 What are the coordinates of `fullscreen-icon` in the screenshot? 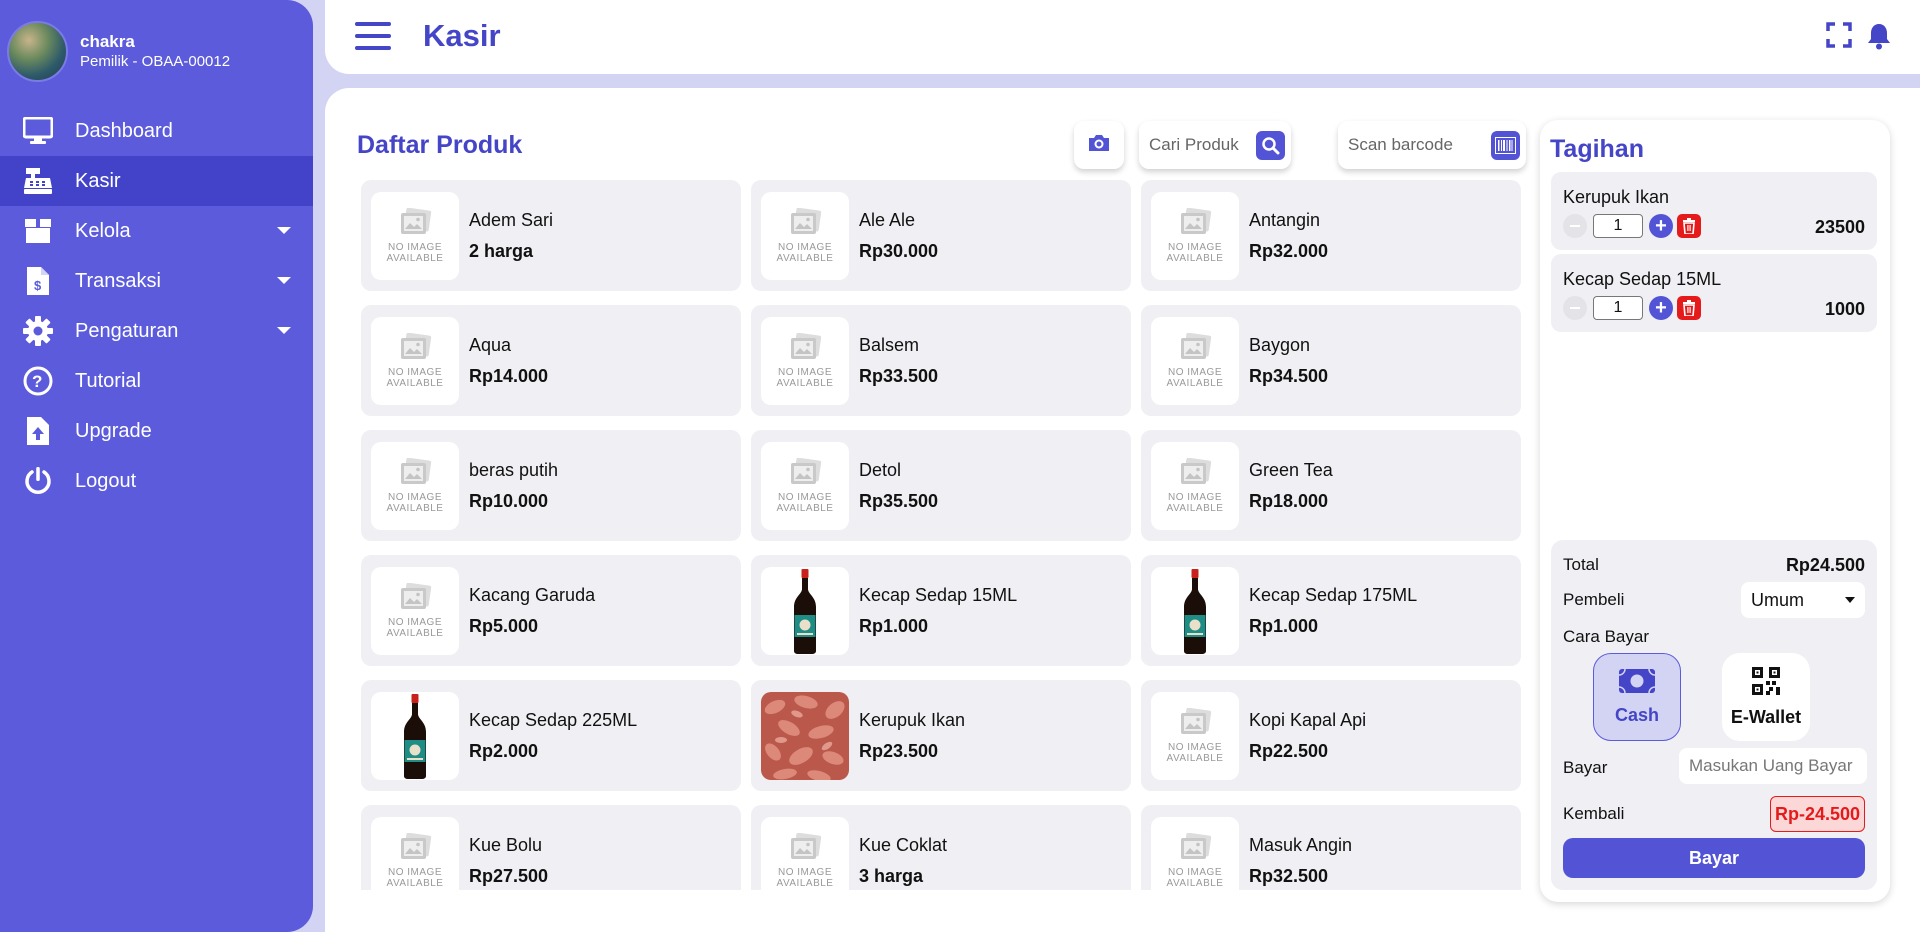 It's located at (1839, 38).